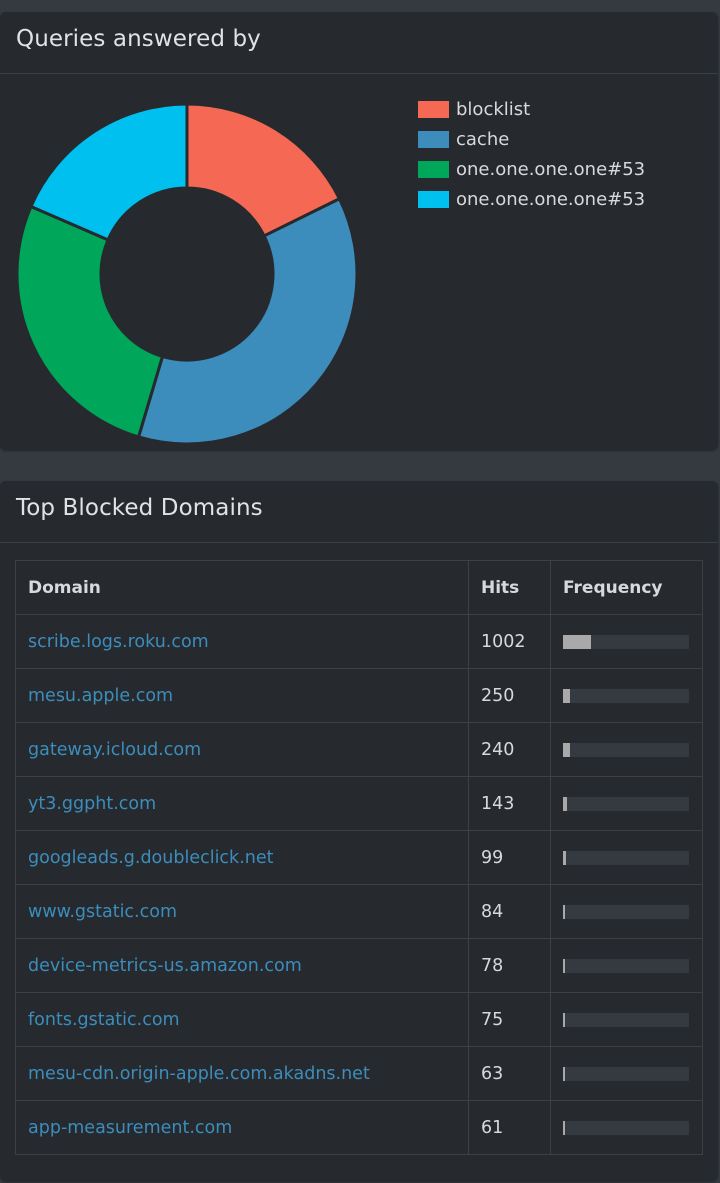 The image size is (720, 1183). Describe the element at coordinates (483, 139) in the screenshot. I see `legend-label: cache` at that location.